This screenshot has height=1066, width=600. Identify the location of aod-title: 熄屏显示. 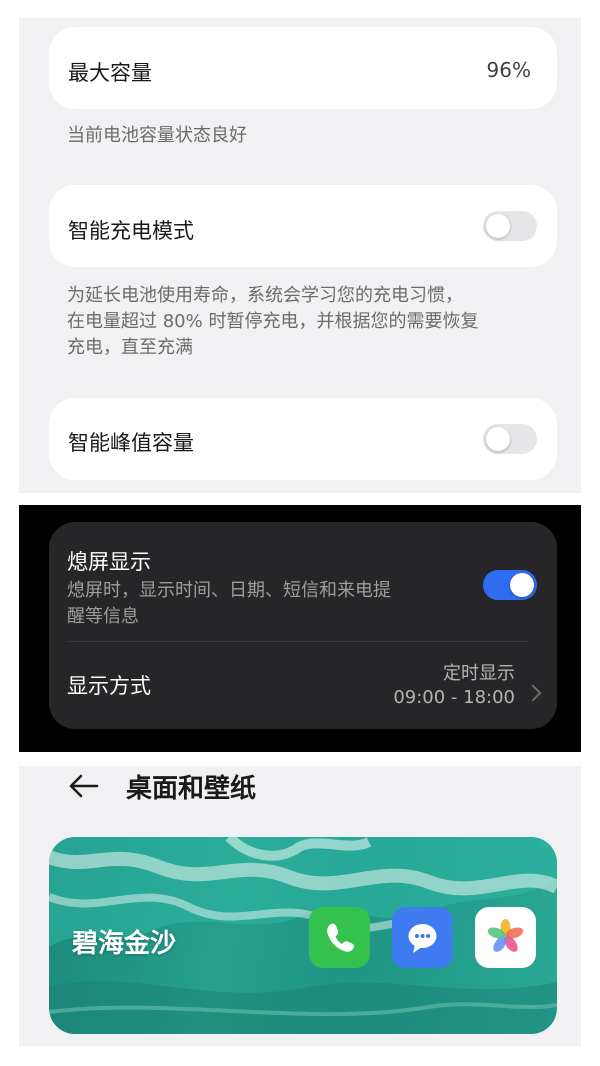
(109, 562).